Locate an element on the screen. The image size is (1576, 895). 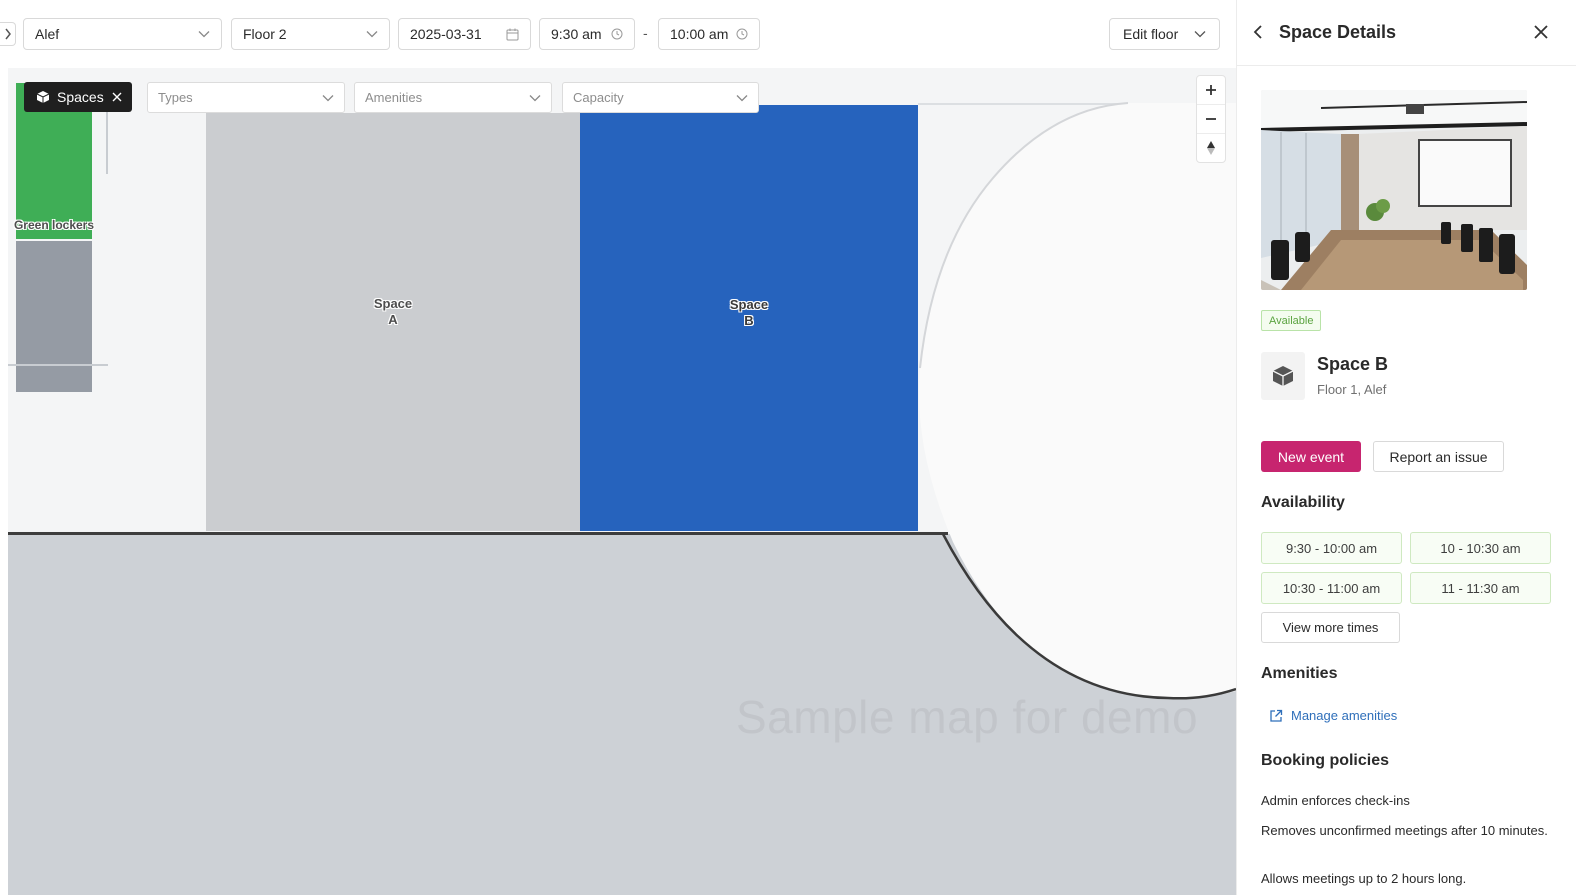
calendar-icon is located at coordinates (512, 34).